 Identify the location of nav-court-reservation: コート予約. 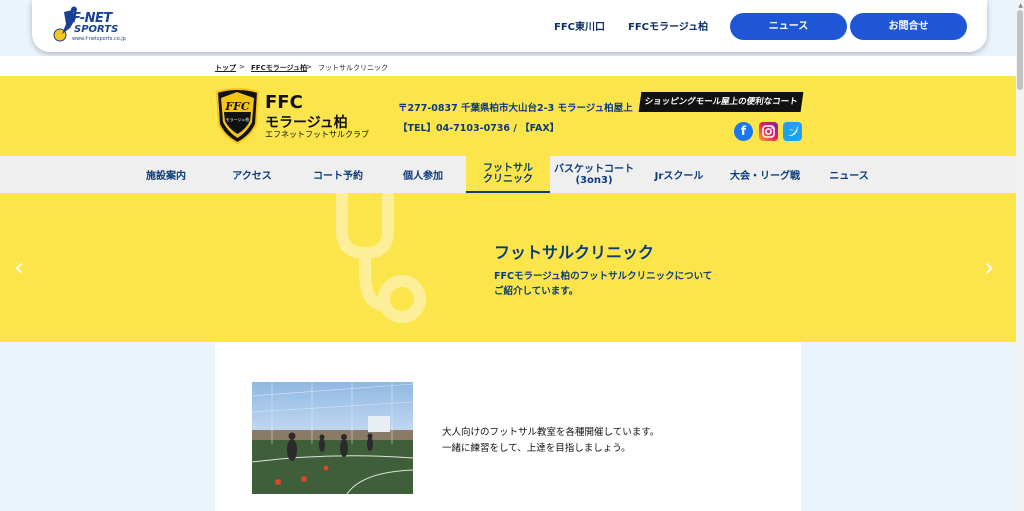
(338, 174).